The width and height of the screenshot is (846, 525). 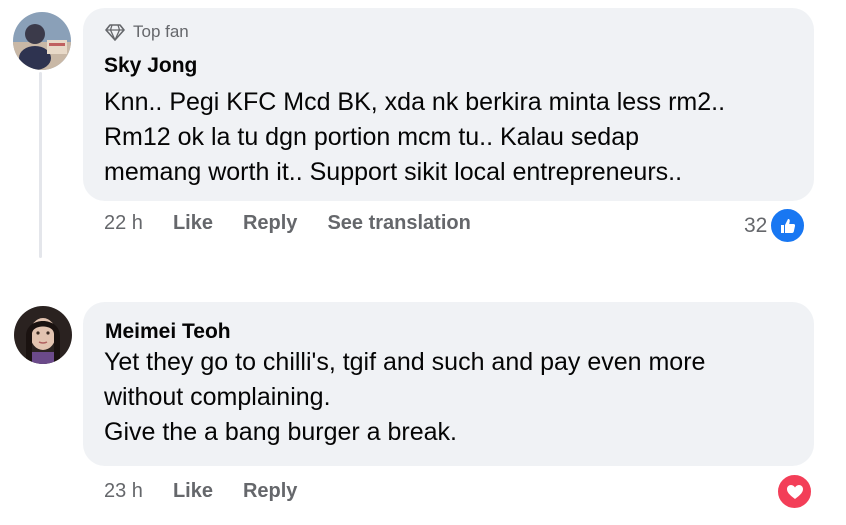 What do you see at coordinates (168, 332) in the screenshot?
I see `comment-author: Meimei Teoh` at bounding box center [168, 332].